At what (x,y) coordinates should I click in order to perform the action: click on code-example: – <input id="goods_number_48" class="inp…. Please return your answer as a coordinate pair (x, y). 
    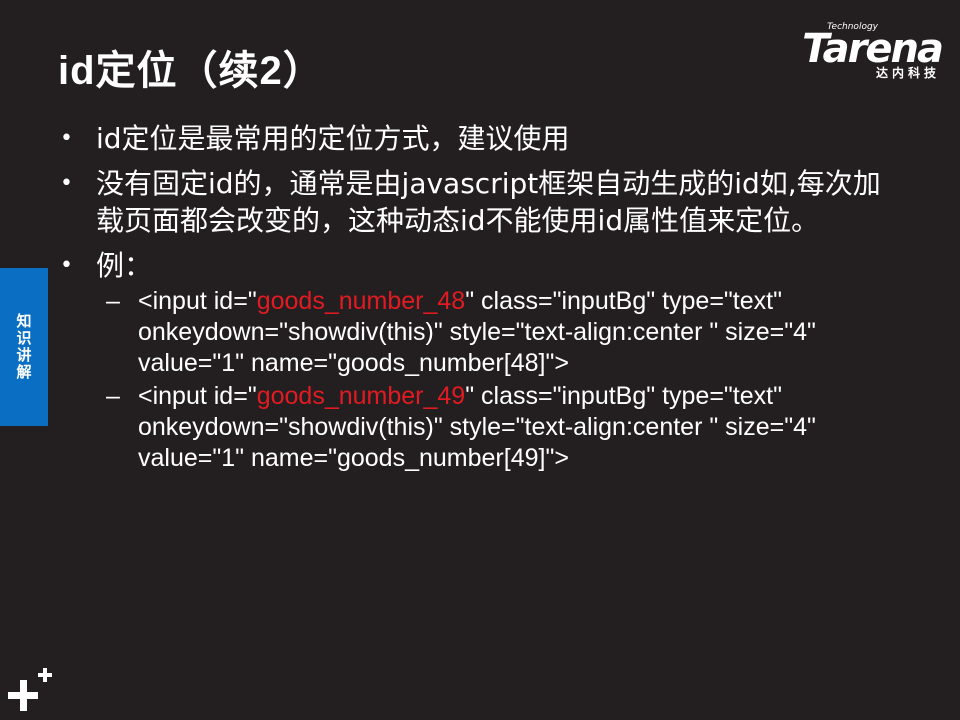
    Looking at the image, I should click on (448, 332).